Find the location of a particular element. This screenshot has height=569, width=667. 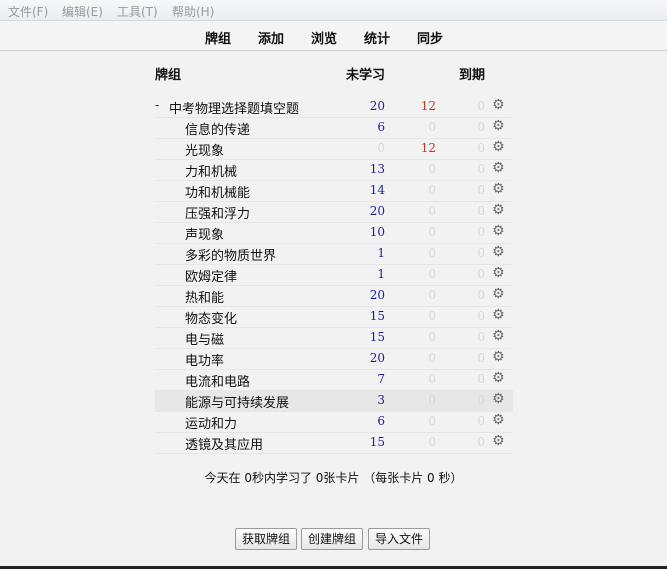

toolbar-stats: 统计 is located at coordinates (377, 37).